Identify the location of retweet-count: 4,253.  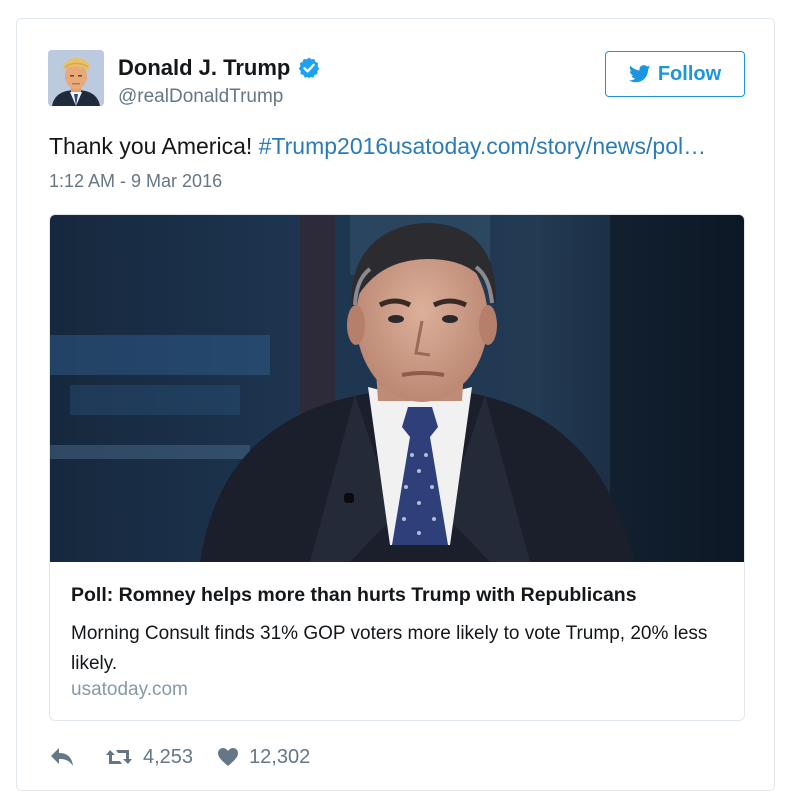
(168, 756).